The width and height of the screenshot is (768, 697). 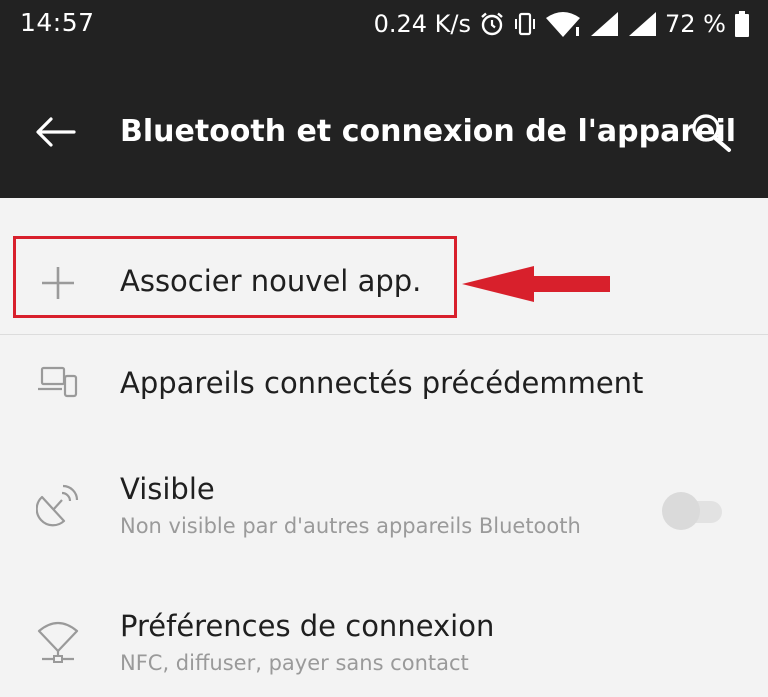 What do you see at coordinates (536, 284) in the screenshot?
I see `red-arrow-icon` at bounding box center [536, 284].